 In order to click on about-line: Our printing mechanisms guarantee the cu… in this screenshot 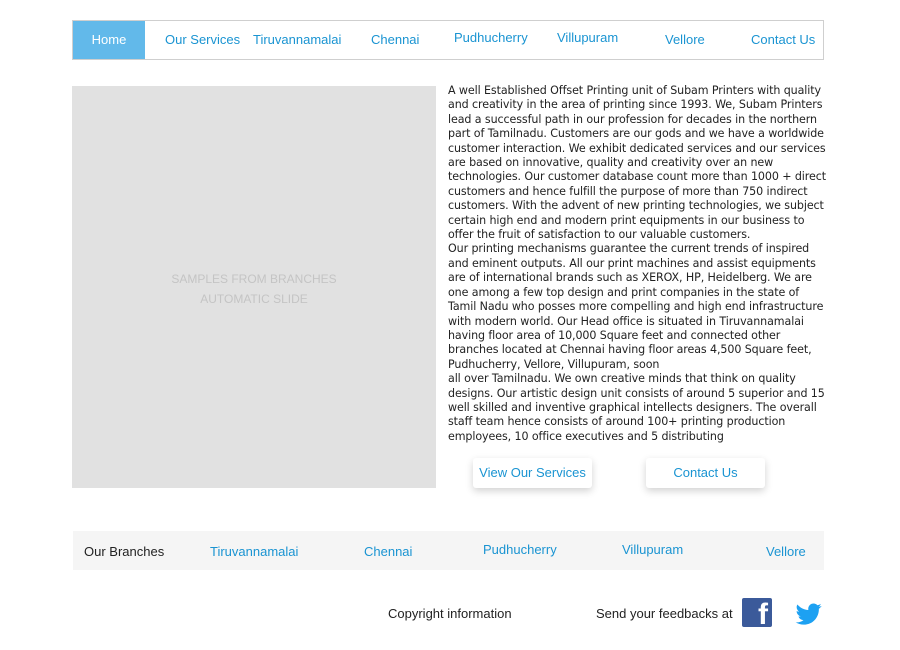, I will do `click(629, 249)`.